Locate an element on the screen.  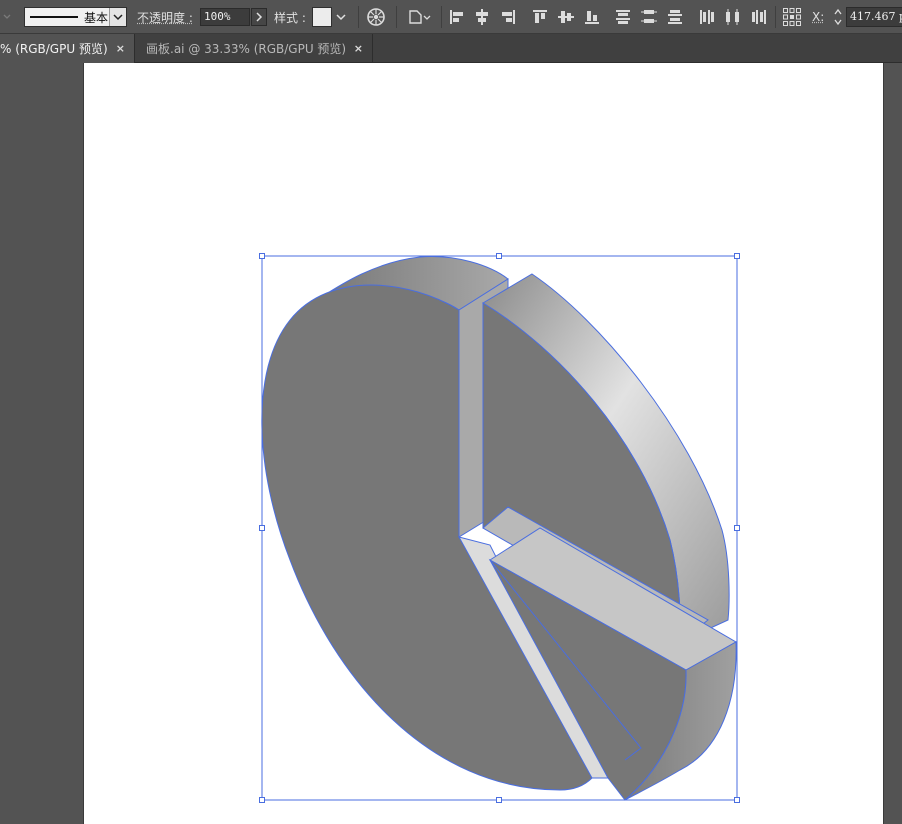
align-horizontal-center-button is located at coordinates (482, 17).